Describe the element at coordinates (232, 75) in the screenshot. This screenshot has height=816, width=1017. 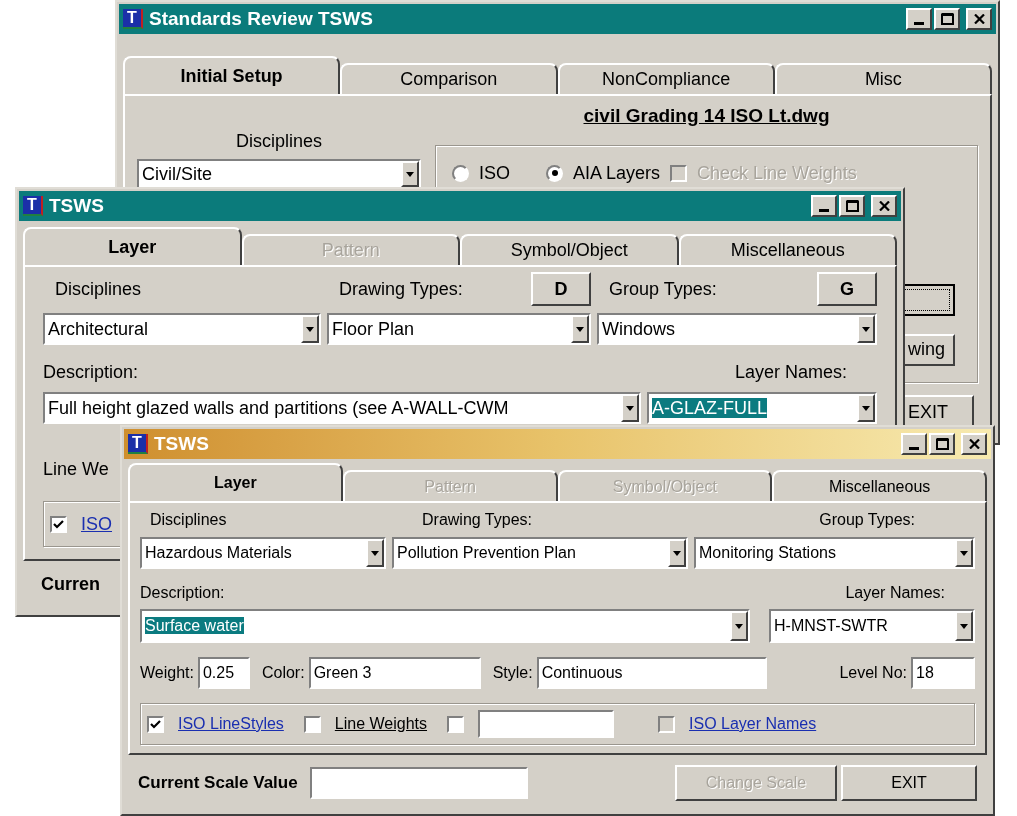
I see `tab: Initial Setup` at that location.